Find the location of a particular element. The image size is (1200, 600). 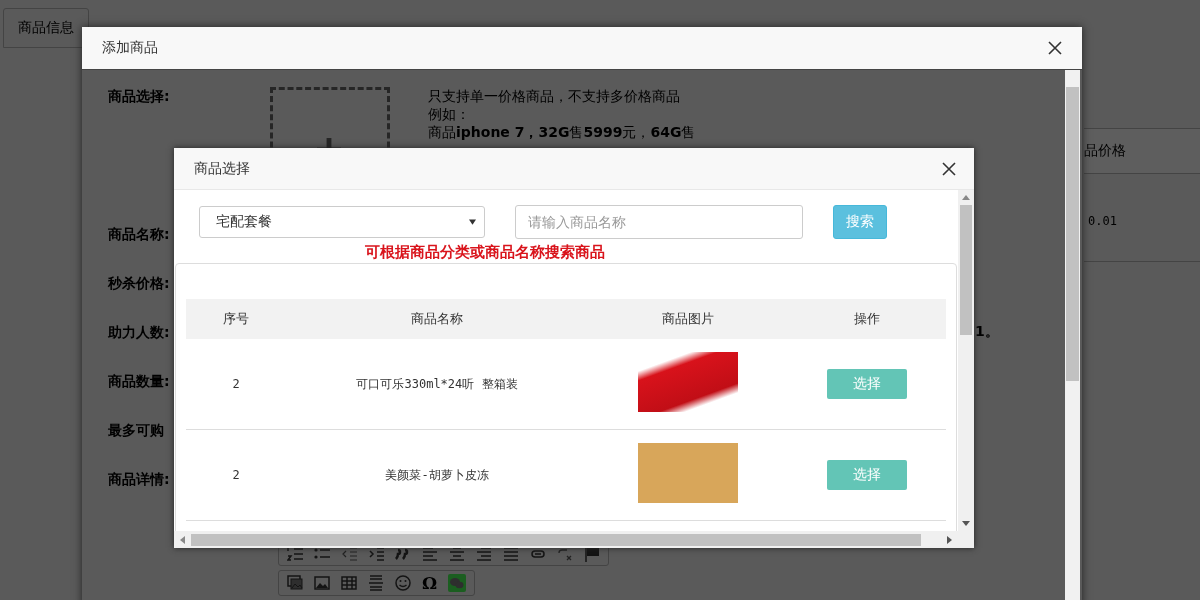

table-cell: 0.01 is located at coordinates (1102, 221).